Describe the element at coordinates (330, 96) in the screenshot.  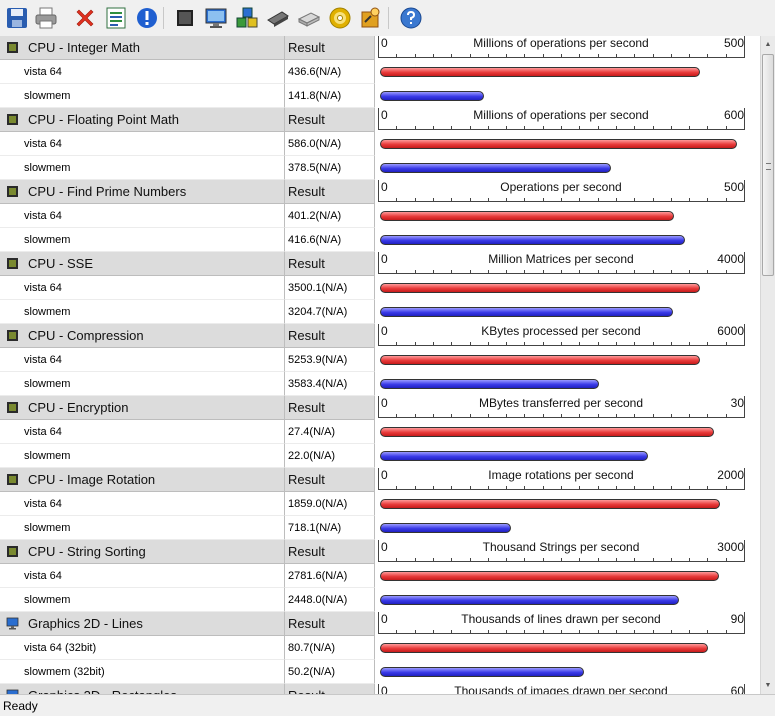
I see `result-value: 141.8(N/A)` at that location.